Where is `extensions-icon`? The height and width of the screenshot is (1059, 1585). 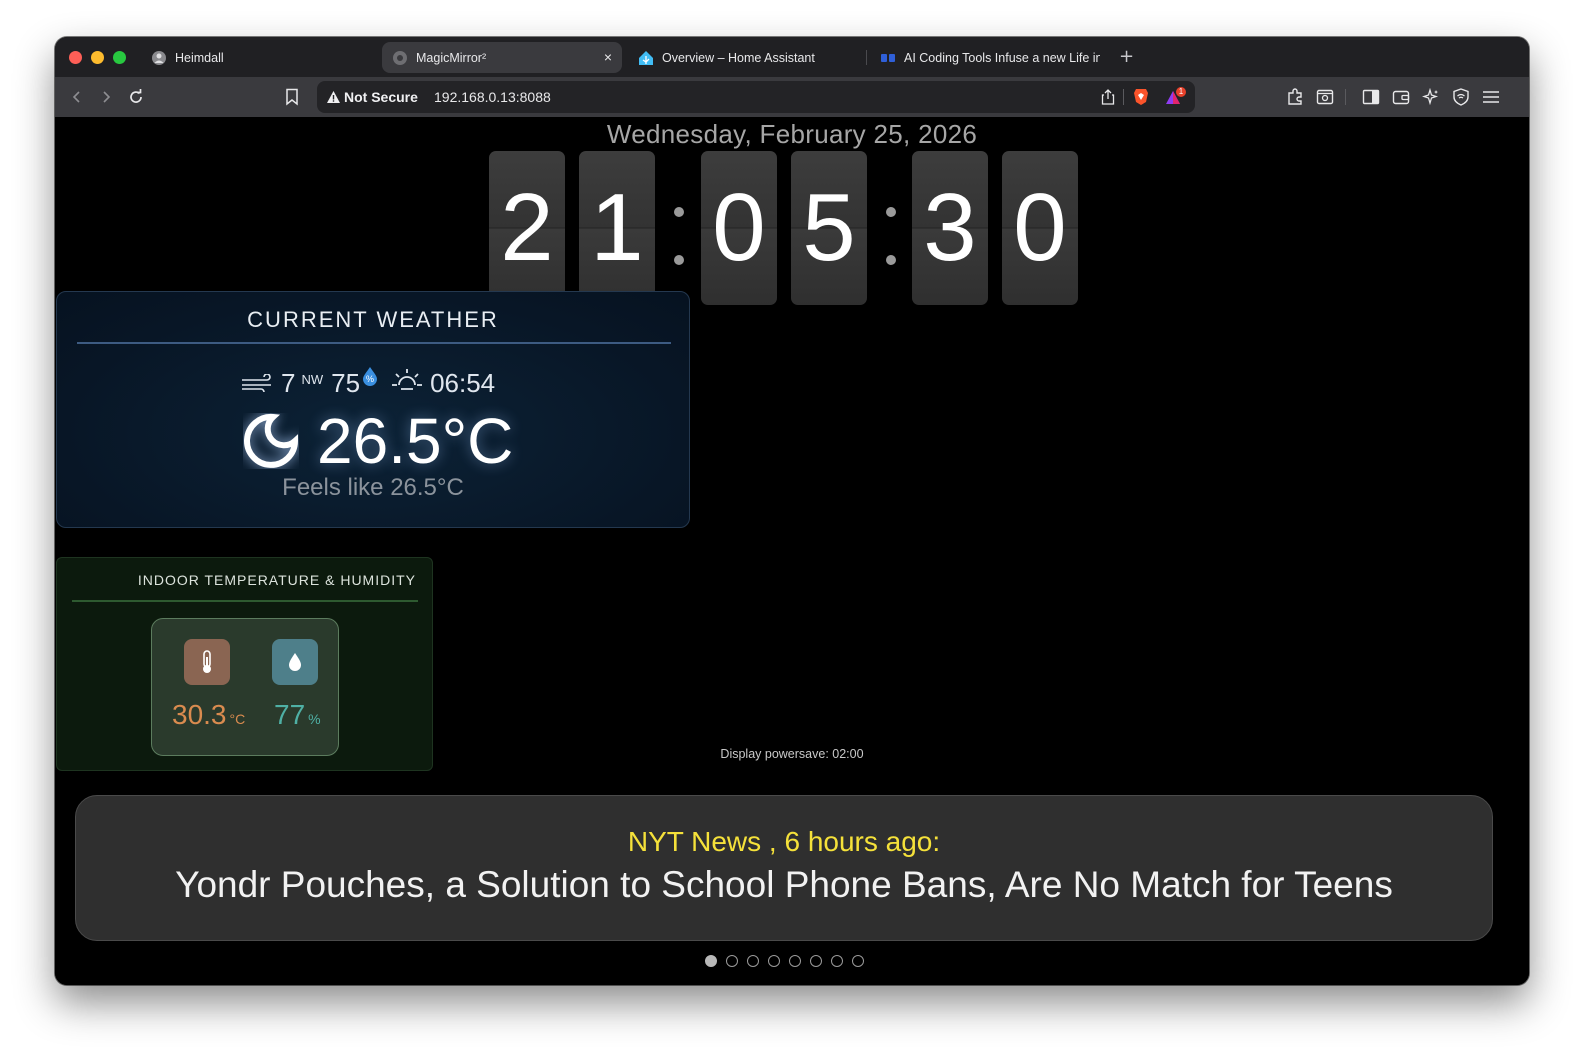
extensions-icon is located at coordinates (1295, 97).